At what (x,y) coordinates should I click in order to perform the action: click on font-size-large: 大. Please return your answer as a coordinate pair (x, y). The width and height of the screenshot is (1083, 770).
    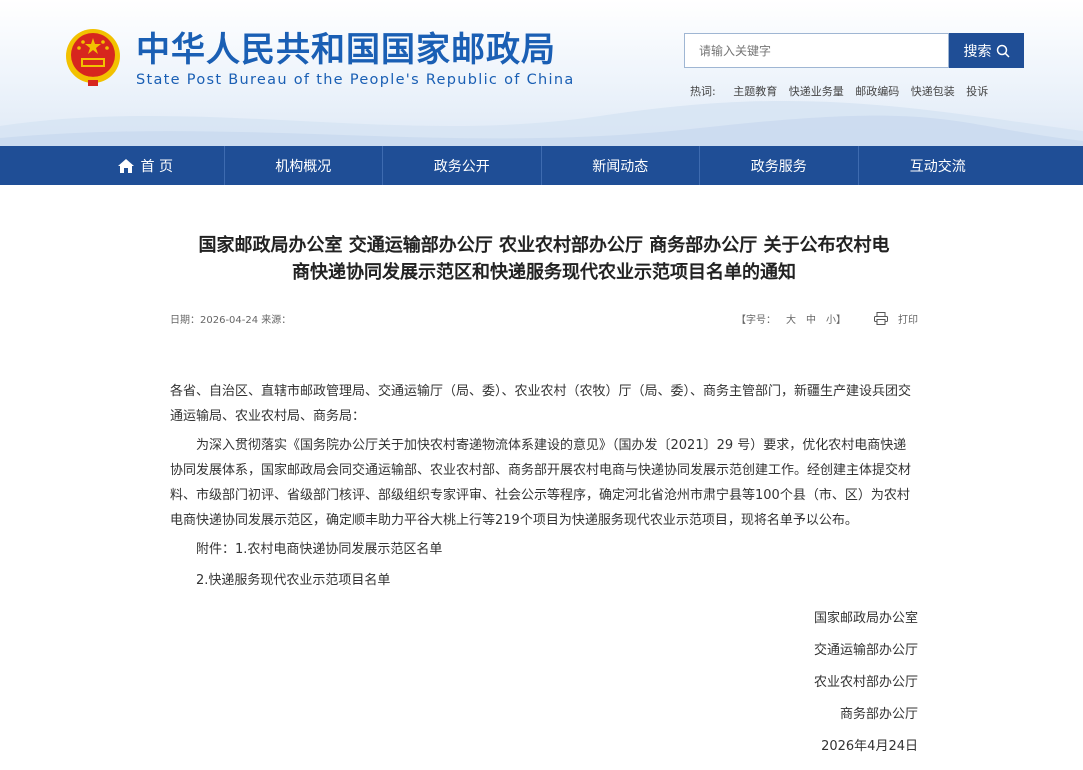
    Looking at the image, I should click on (791, 318).